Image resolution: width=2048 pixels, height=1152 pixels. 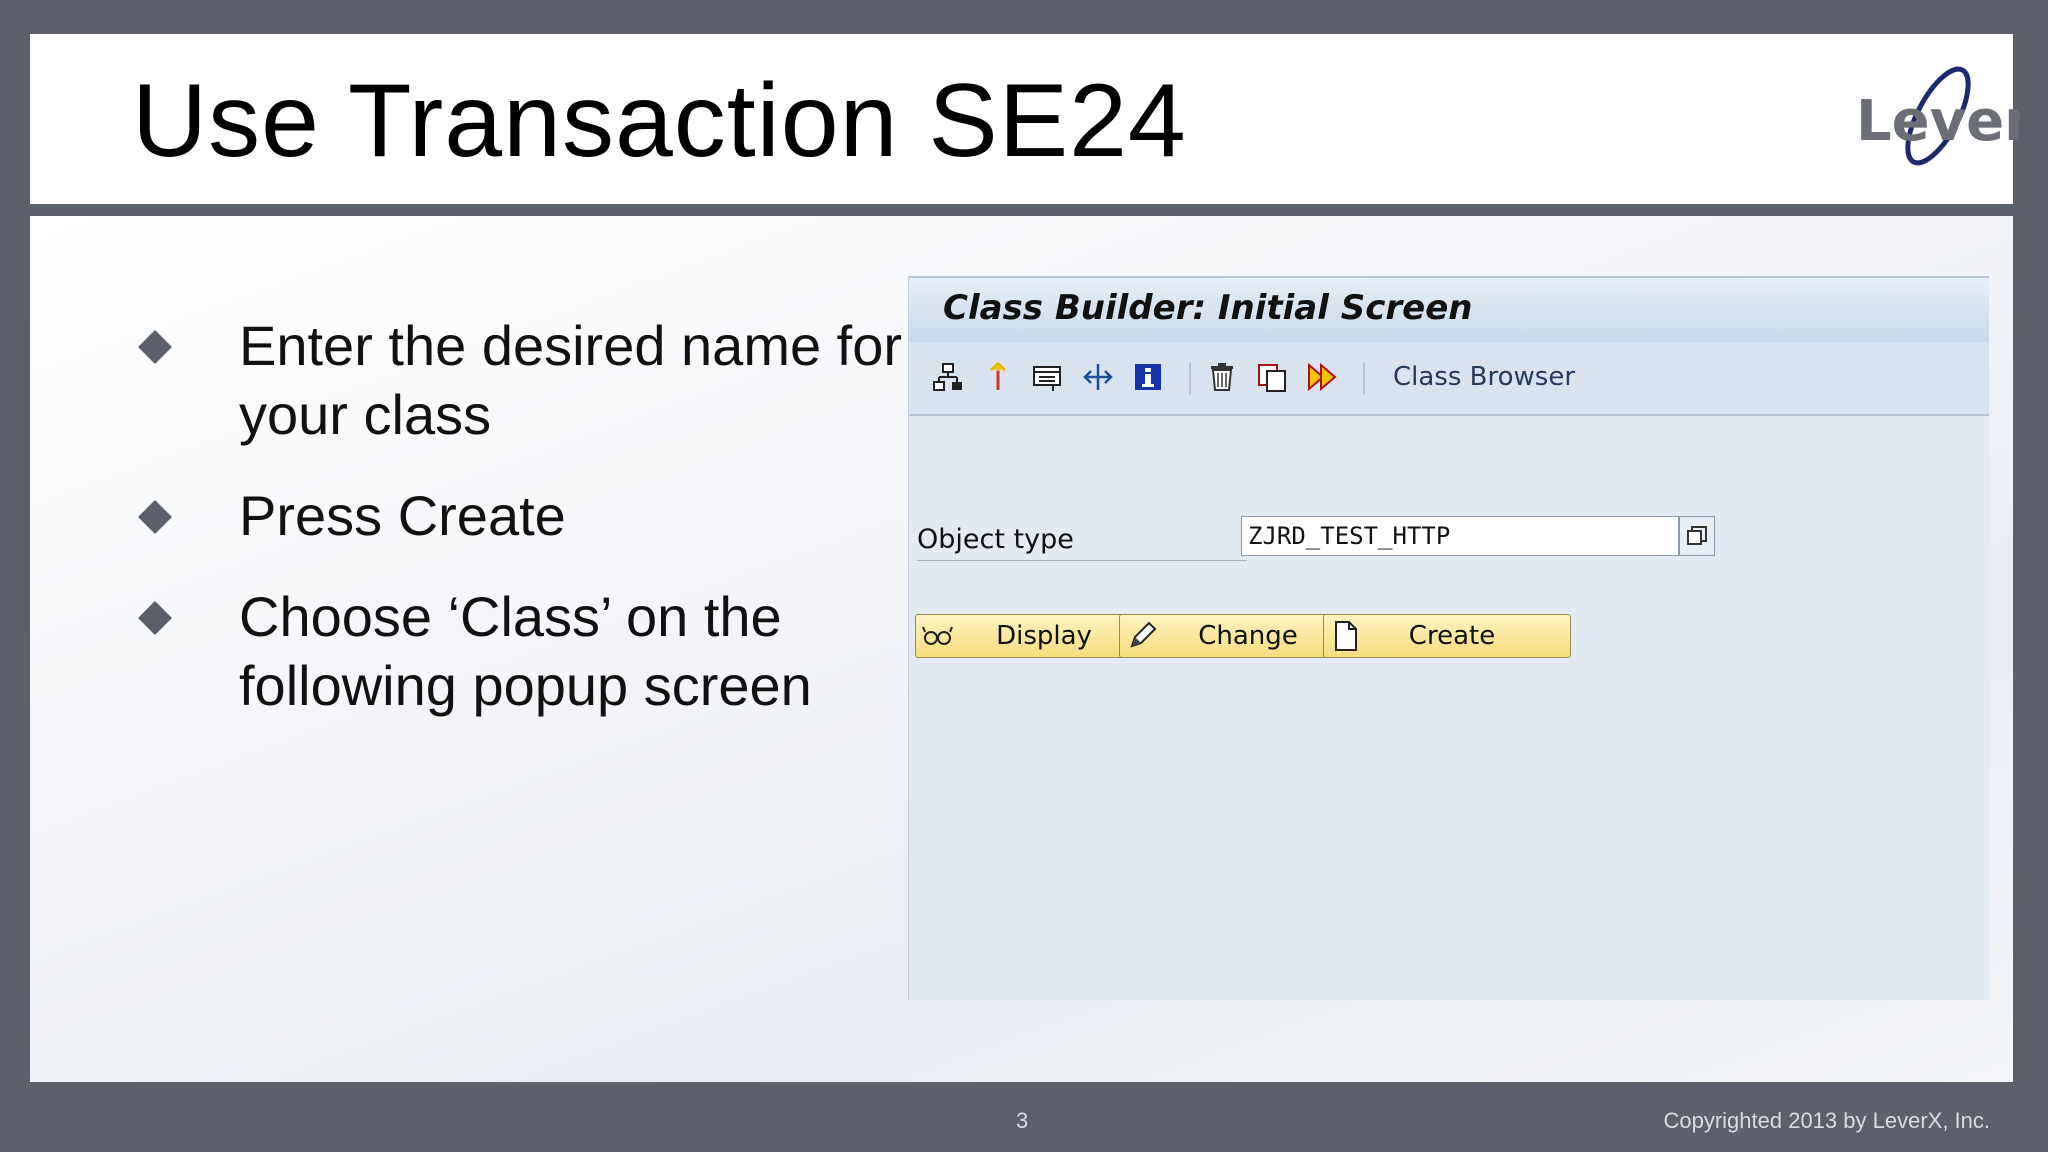 I want to click on logo-text: LeverX, so click(x=1938, y=121).